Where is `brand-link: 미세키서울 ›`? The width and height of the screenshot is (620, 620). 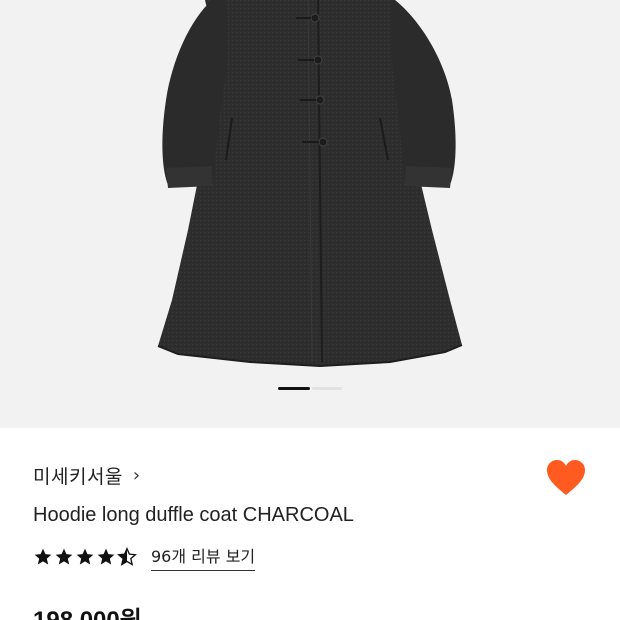
brand-link: 미세키서울 › is located at coordinates (86, 475).